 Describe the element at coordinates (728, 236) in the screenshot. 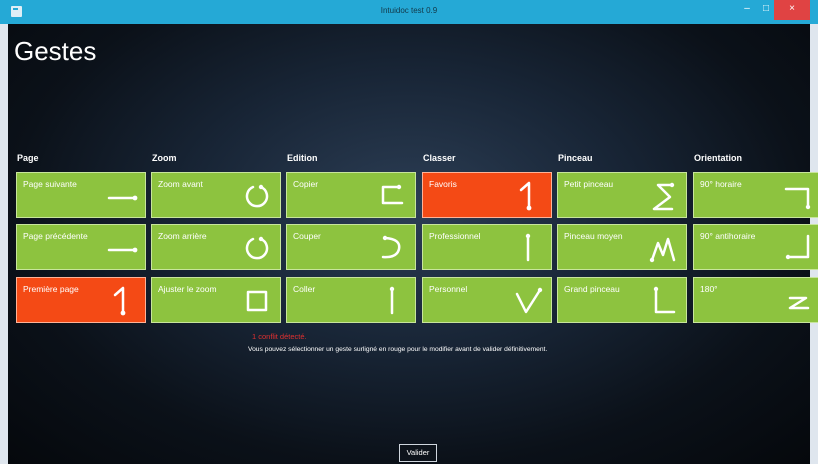

I see `gesture-label: 90° antihoraire` at that location.